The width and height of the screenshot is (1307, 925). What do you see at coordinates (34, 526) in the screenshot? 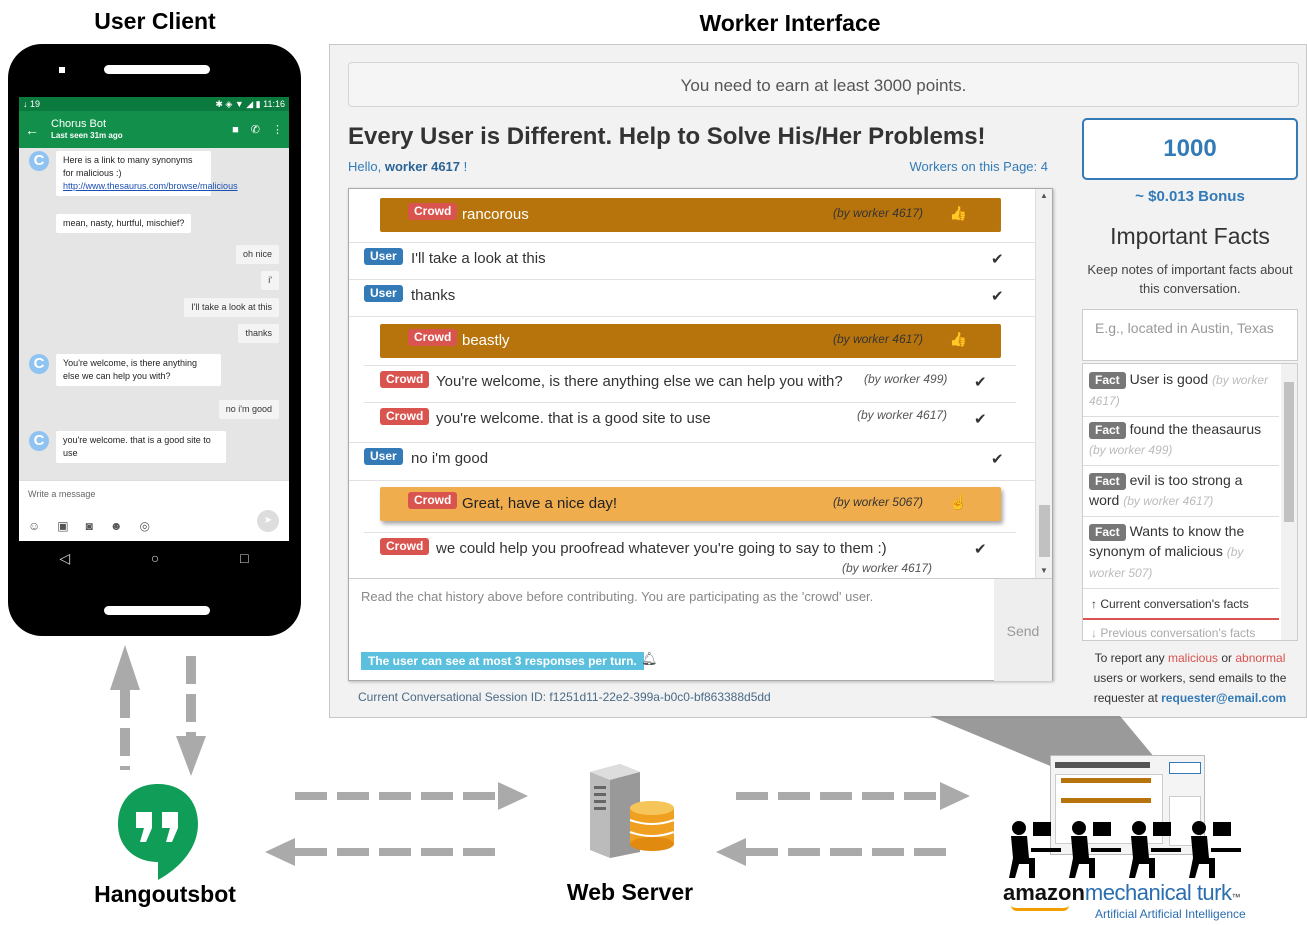
I see `emoji-icon: ☺` at bounding box center [34, 526].